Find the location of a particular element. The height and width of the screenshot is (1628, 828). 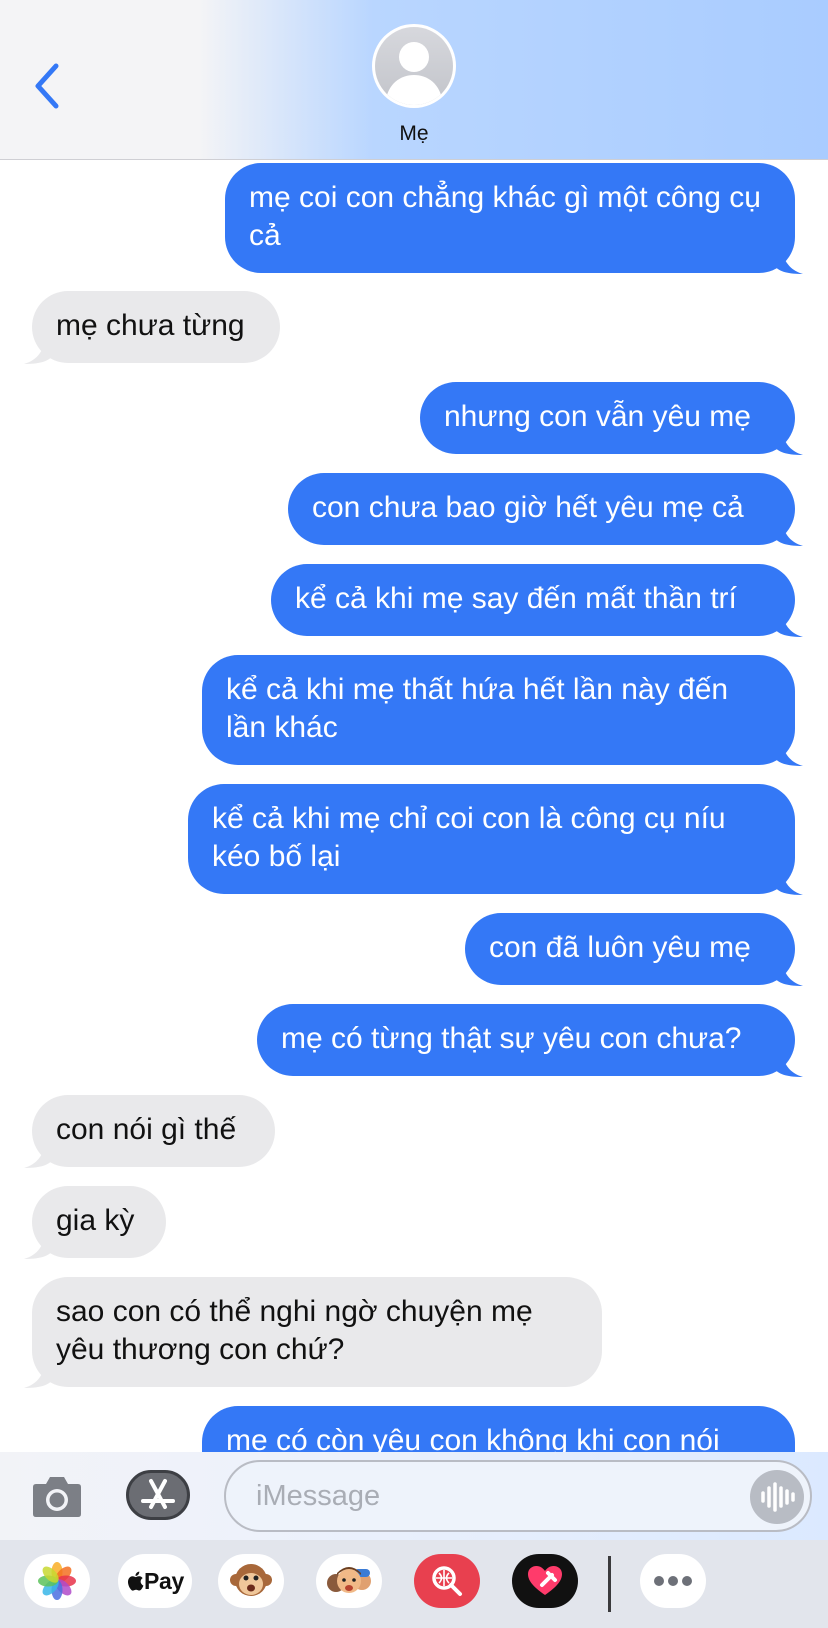

conversation-header: Mẹ is located at coordinates (414, 80).